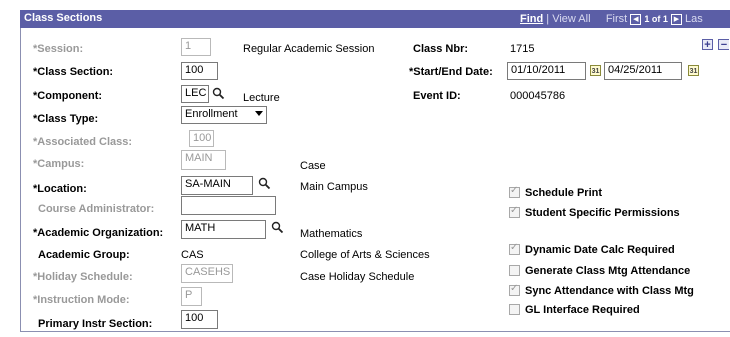  What do you see at coordinates (192, 255) in the screenshot?
I see `academic-group-value: CAS` at bounding box center [192, 255].